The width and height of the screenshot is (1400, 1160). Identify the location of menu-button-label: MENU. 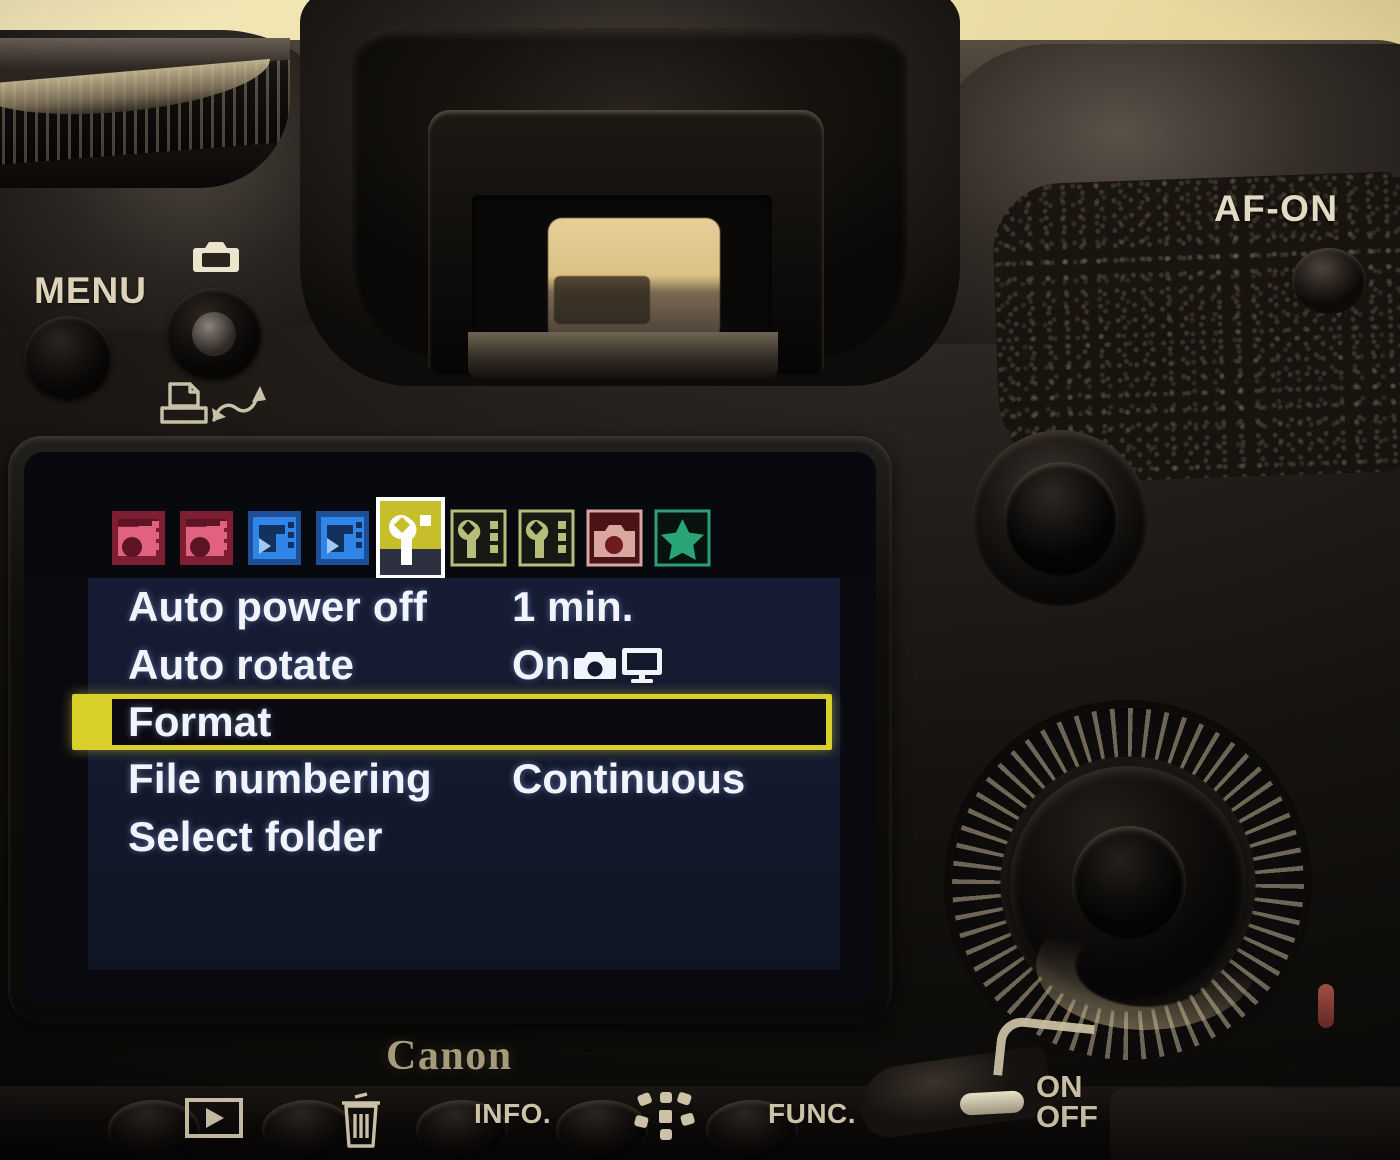
(90, 290).